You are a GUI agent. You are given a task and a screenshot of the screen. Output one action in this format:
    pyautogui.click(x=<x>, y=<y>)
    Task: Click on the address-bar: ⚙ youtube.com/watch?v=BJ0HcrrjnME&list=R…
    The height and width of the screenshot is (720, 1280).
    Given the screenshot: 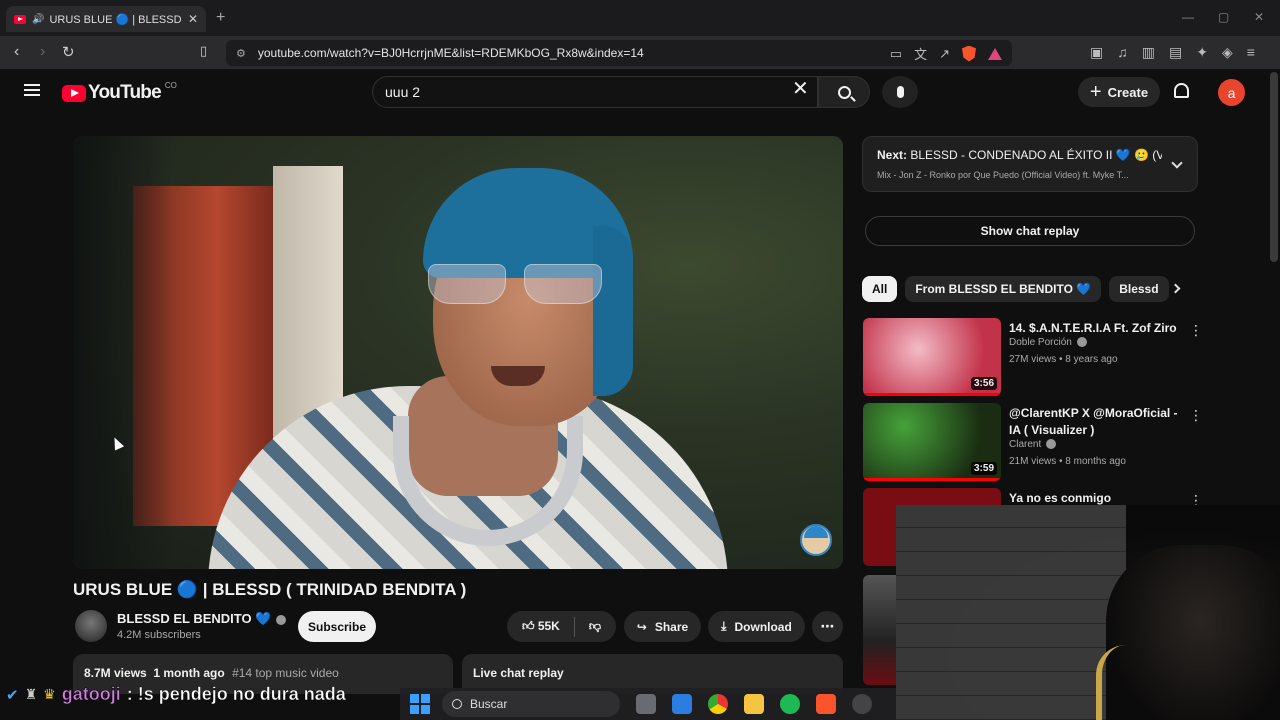 What is the action you would take?
    pyautogui.click(x=619, y=53)
    